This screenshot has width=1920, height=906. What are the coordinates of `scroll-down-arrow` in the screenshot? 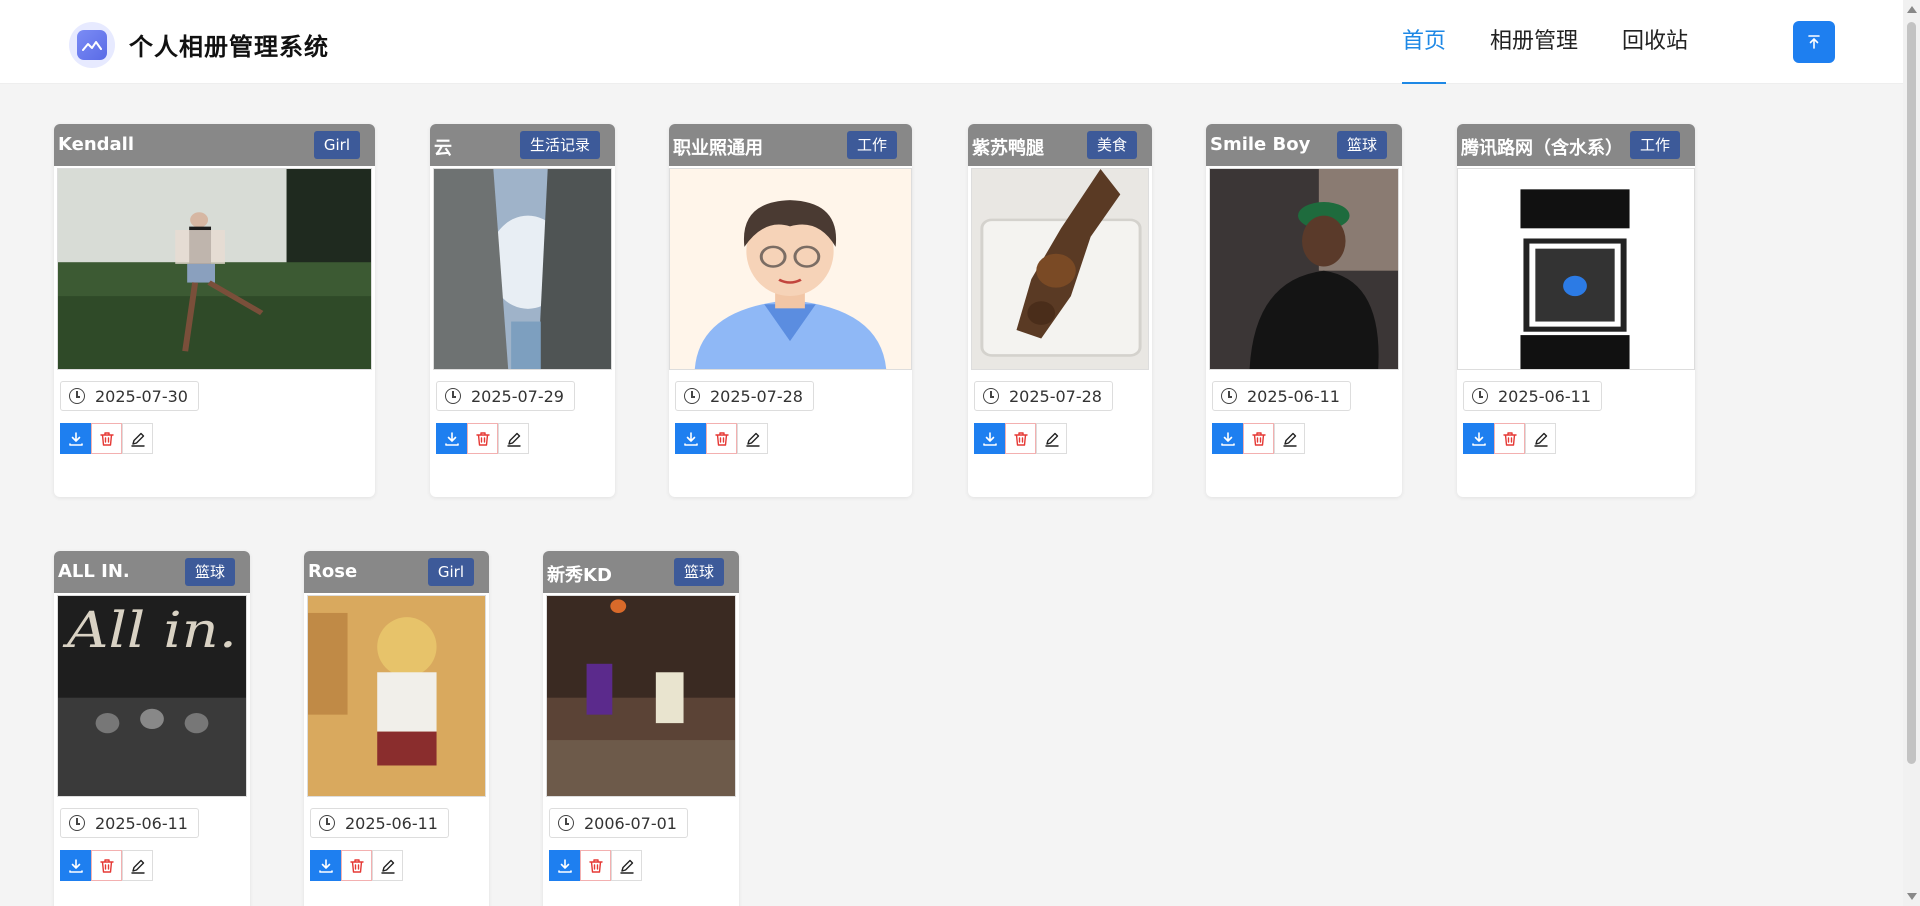 It's located at (1912, 896).